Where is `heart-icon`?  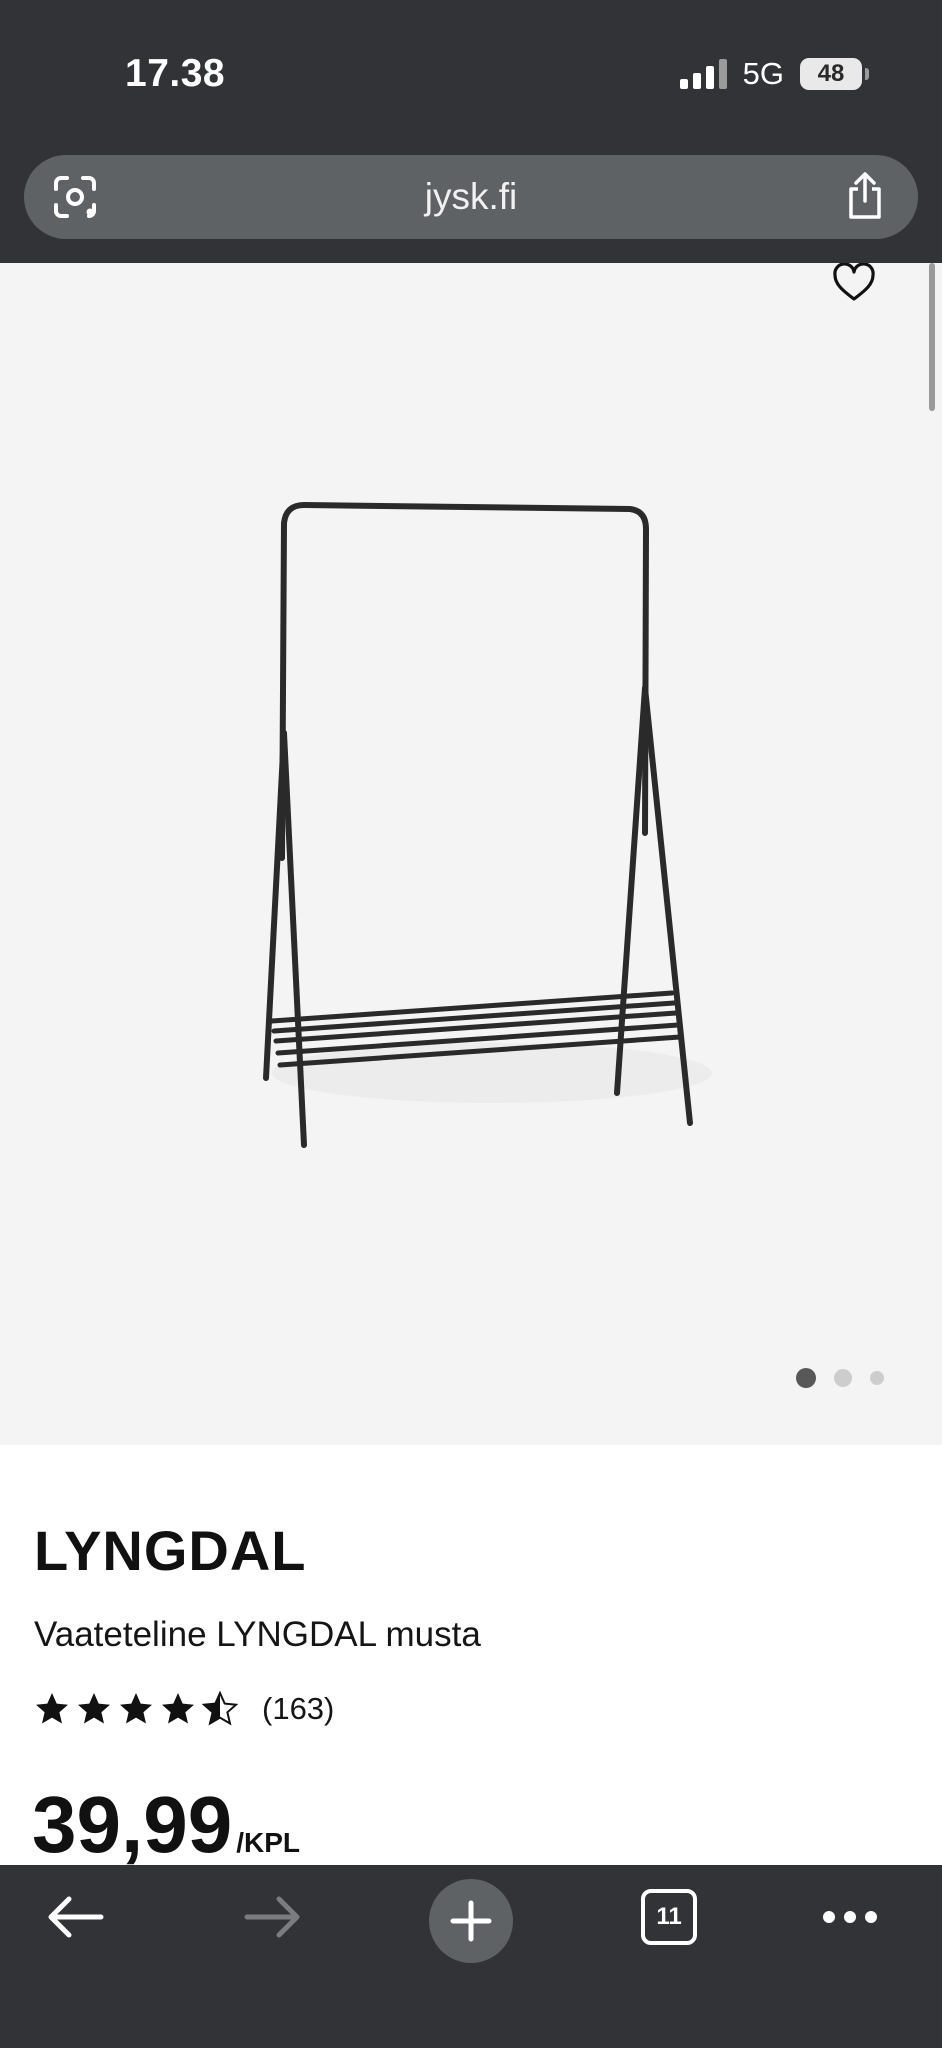 heart-icon is located at coordinates (854, 283).